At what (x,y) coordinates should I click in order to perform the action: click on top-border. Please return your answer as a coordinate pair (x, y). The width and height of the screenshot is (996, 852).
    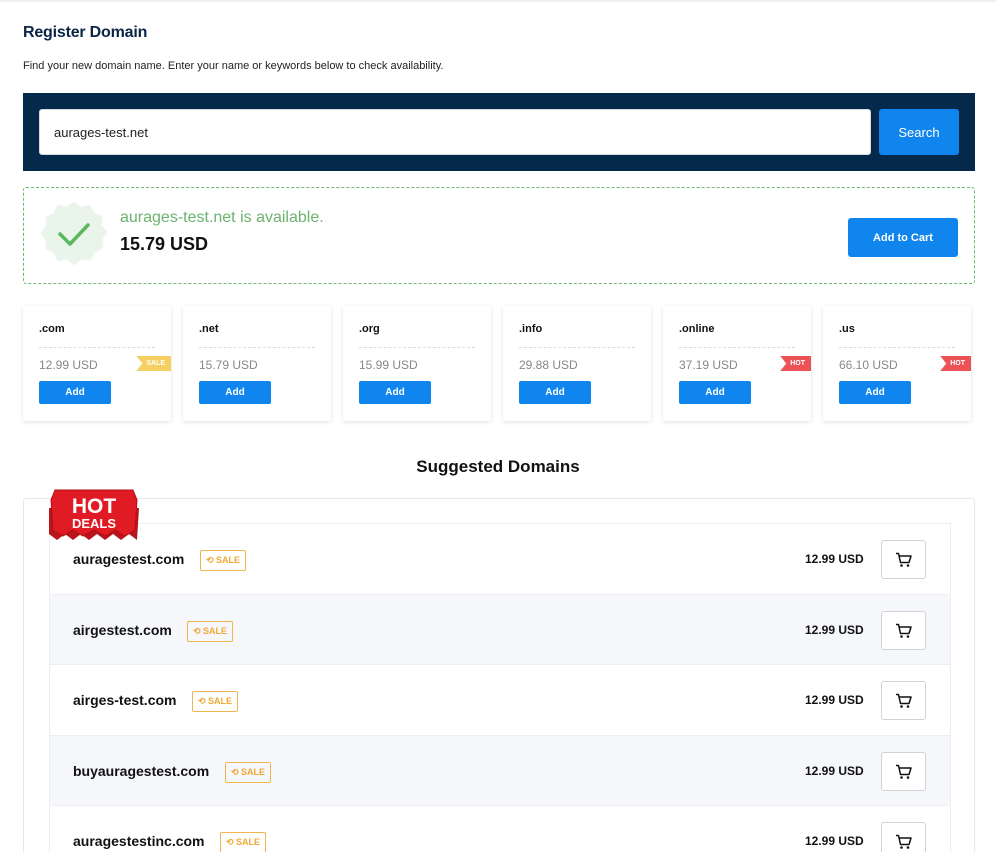
    Looking at the image, I should click on (498, 1).